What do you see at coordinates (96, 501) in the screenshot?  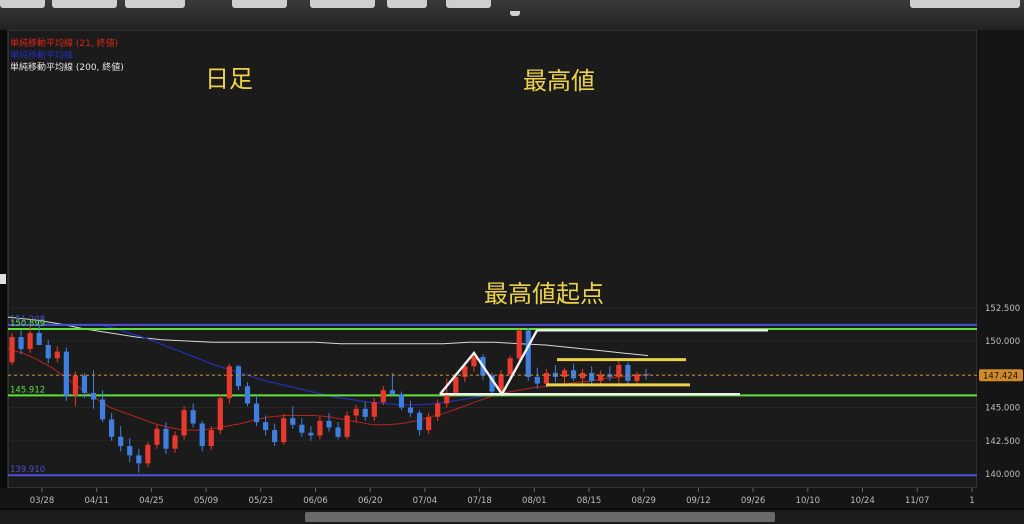 I see `x-tick-label: 04/11` at bounding box center [96, 501].